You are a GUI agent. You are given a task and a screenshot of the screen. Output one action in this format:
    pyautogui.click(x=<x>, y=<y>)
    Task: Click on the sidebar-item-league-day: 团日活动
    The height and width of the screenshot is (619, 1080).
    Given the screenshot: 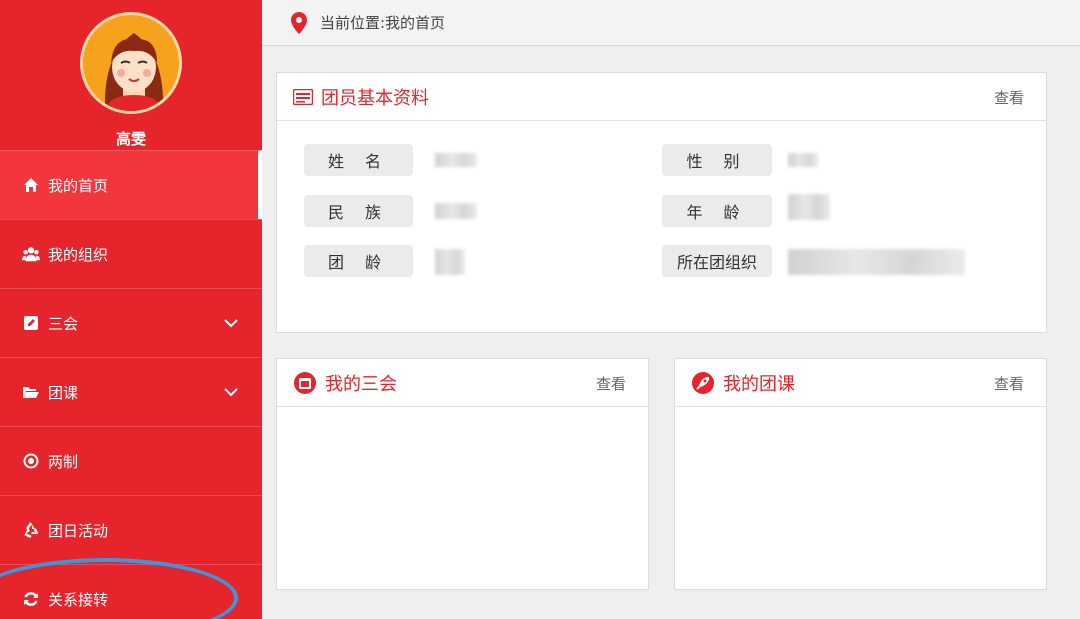 What is the action you would take?
    pyautogui.click(x=131, y=529)
    